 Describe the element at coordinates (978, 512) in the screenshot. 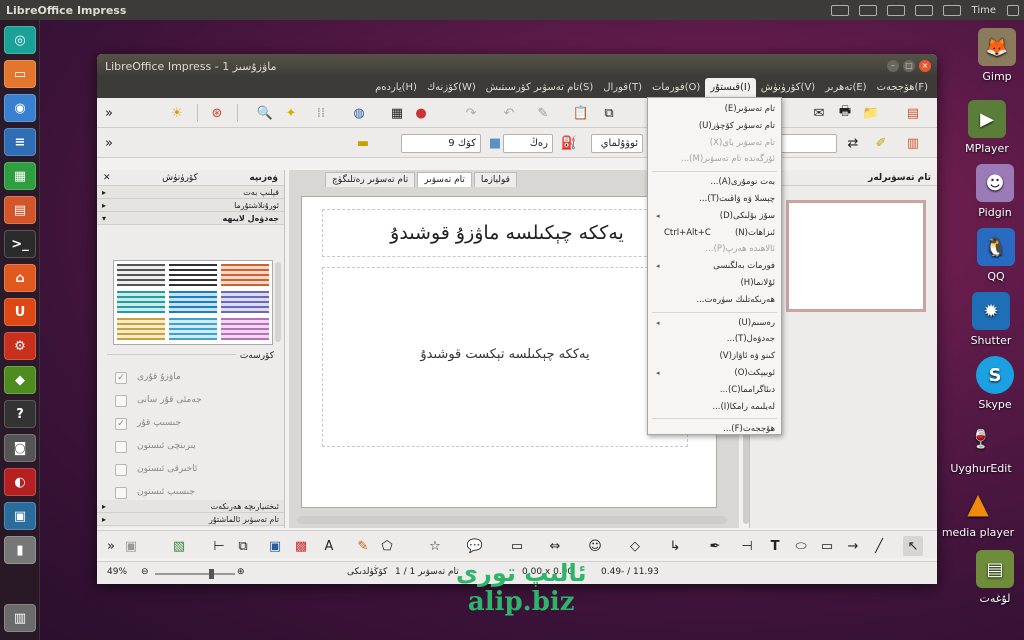

I see `desktop-media-player: ▲ media player` at that location.